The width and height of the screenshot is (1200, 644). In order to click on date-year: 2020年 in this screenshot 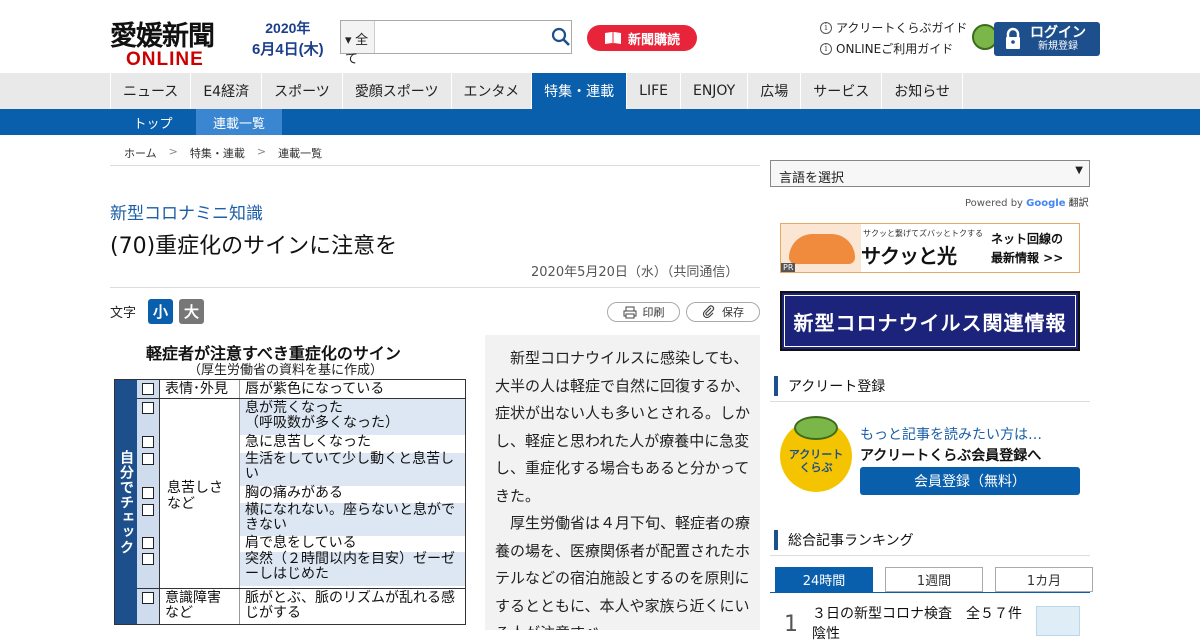, I will do `click(288, 28)`.